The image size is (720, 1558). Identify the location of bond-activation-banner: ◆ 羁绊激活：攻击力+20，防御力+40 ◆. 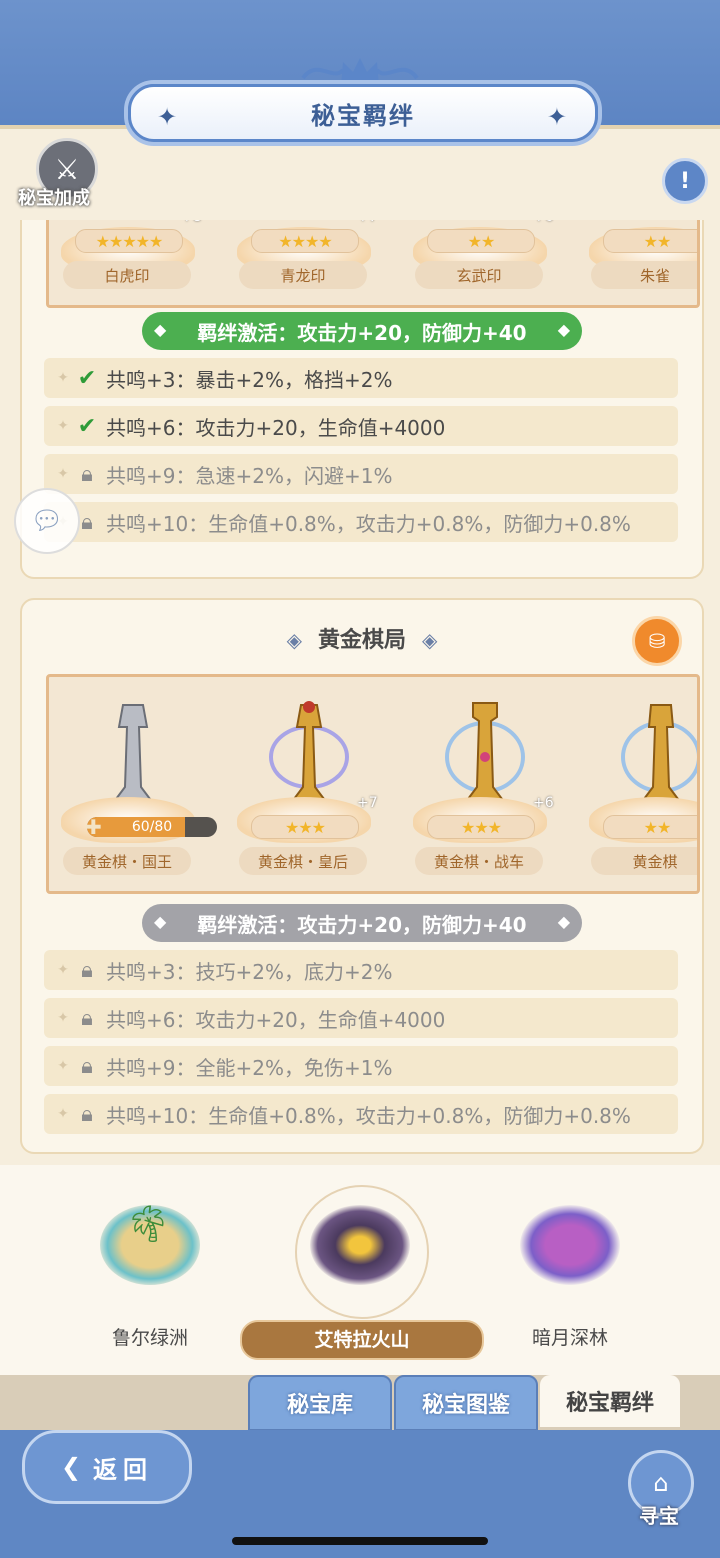
(362, 923).